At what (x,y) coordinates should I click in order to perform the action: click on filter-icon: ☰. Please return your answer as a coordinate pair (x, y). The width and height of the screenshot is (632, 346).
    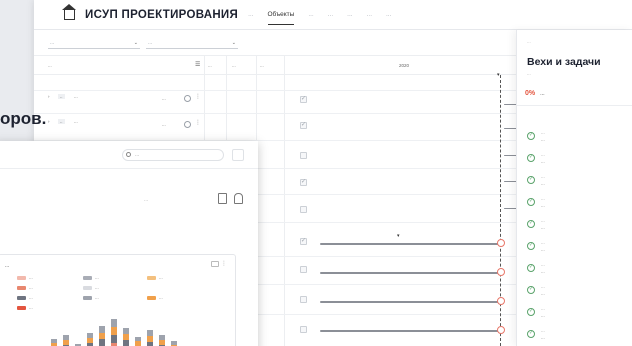
    Looking at the image, I should click on (197, 64).